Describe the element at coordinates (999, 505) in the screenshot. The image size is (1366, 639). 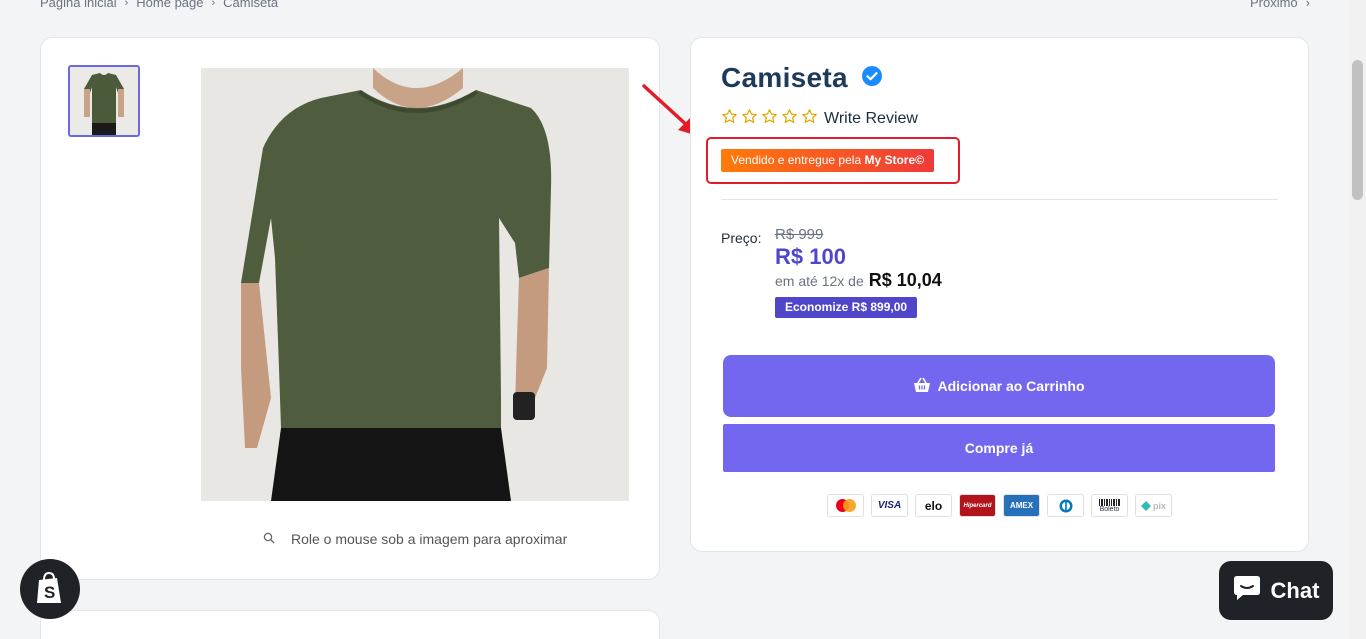
I see `payment-methods: VISA elo Hipercard AMEX Boleto pix` at that location.